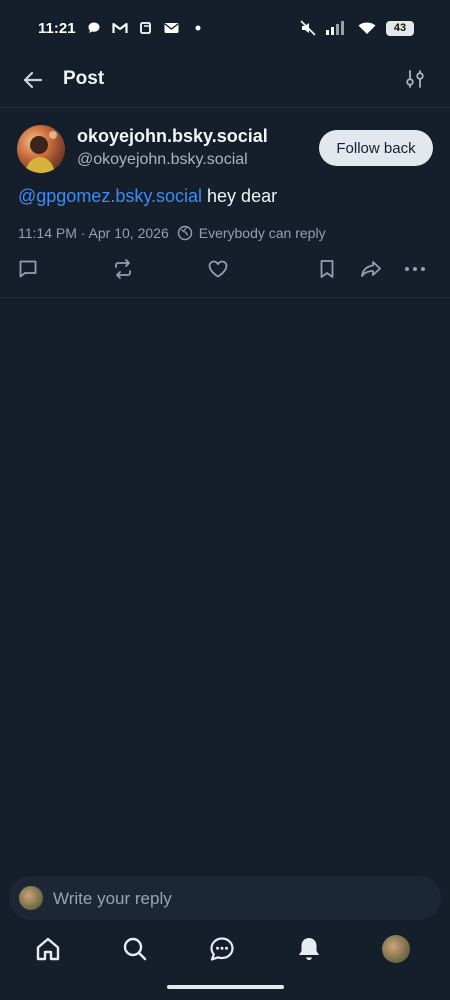  What do you see at coordinates (327, 269) in the screenshot?
I see `bookmark-icon` at bounding box center [327, 269].